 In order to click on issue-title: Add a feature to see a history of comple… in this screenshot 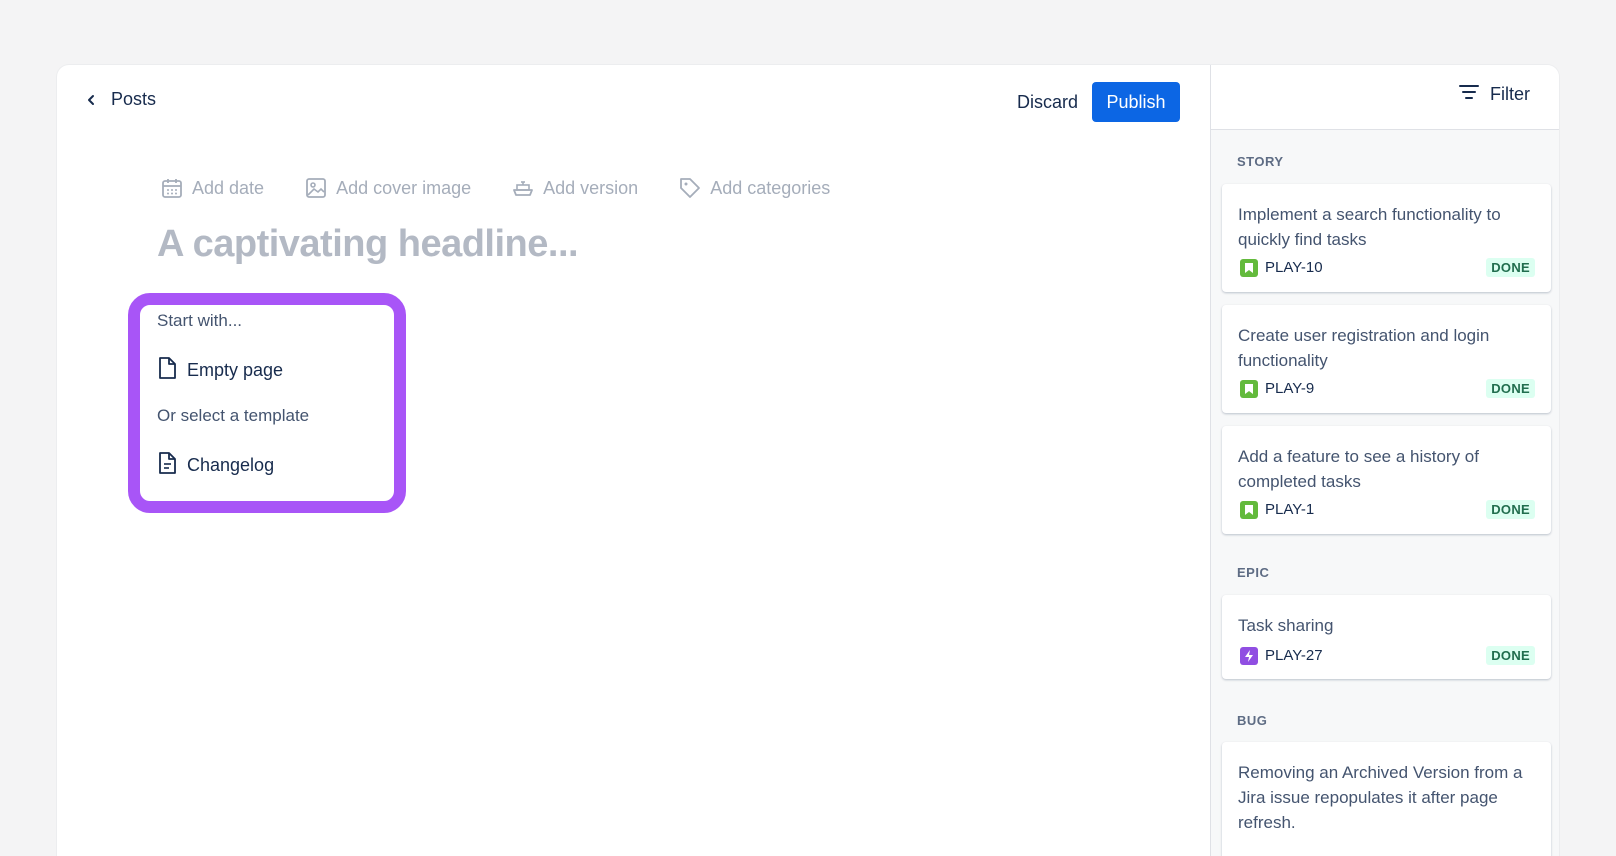, I will do `click(1358, 469)`.